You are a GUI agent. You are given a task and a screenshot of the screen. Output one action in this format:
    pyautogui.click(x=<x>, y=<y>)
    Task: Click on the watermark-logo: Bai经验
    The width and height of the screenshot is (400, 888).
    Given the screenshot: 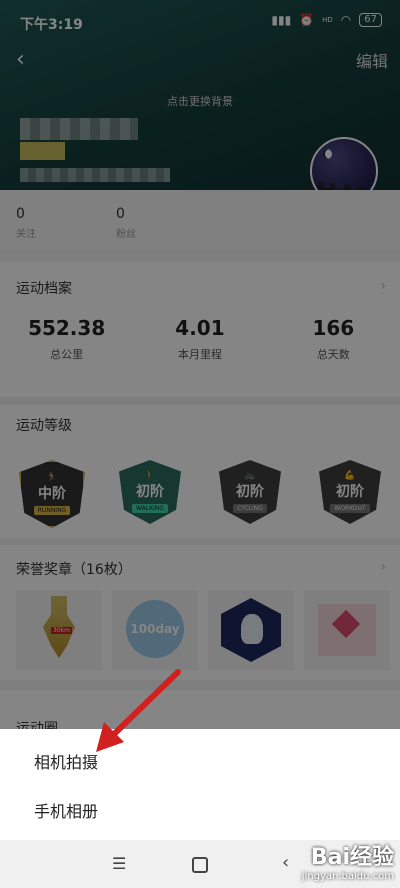 What is the action you would take?
    pyautogui.click(x=352, y=857)
    